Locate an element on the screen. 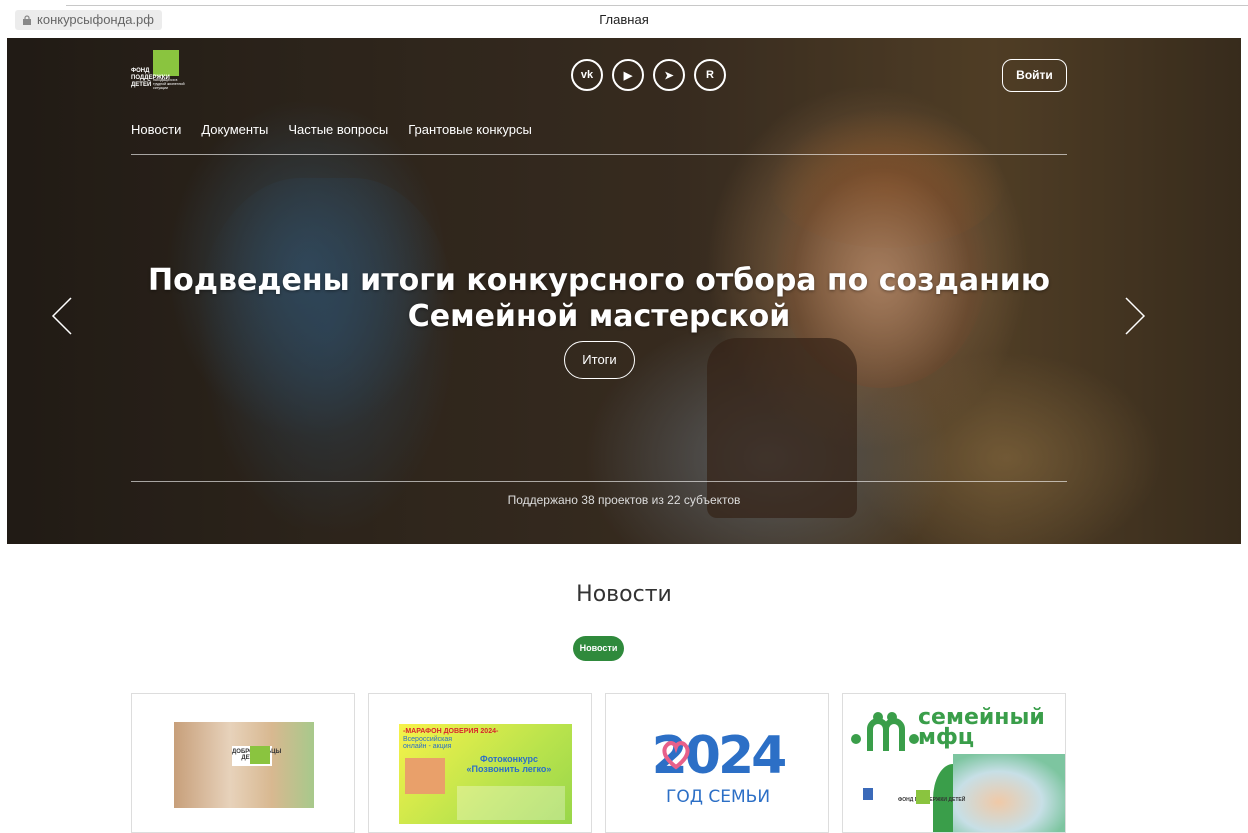 Image resolution: width=1248 pixels, height=833 pixels. telegram-icon: ➤ is located at coordinates (669, 75).